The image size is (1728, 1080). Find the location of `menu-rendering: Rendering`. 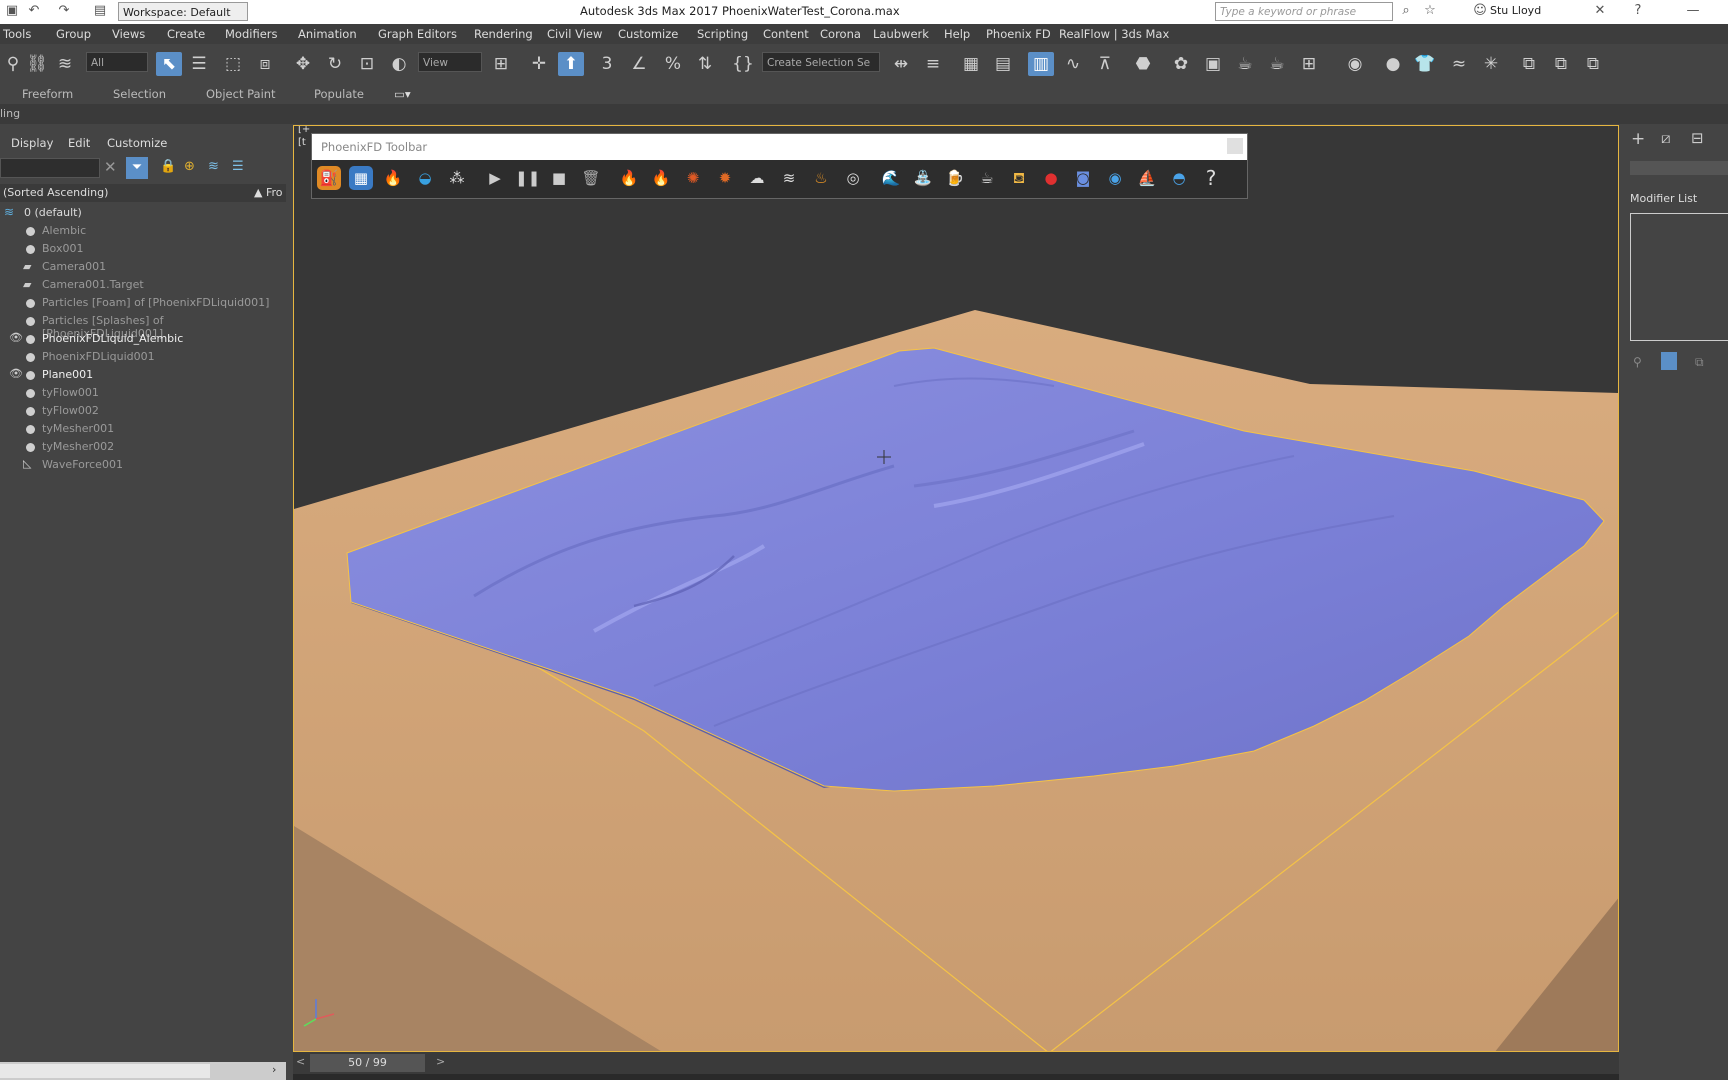

menu-rendering: Rendering is located at coordinates (503, 34).